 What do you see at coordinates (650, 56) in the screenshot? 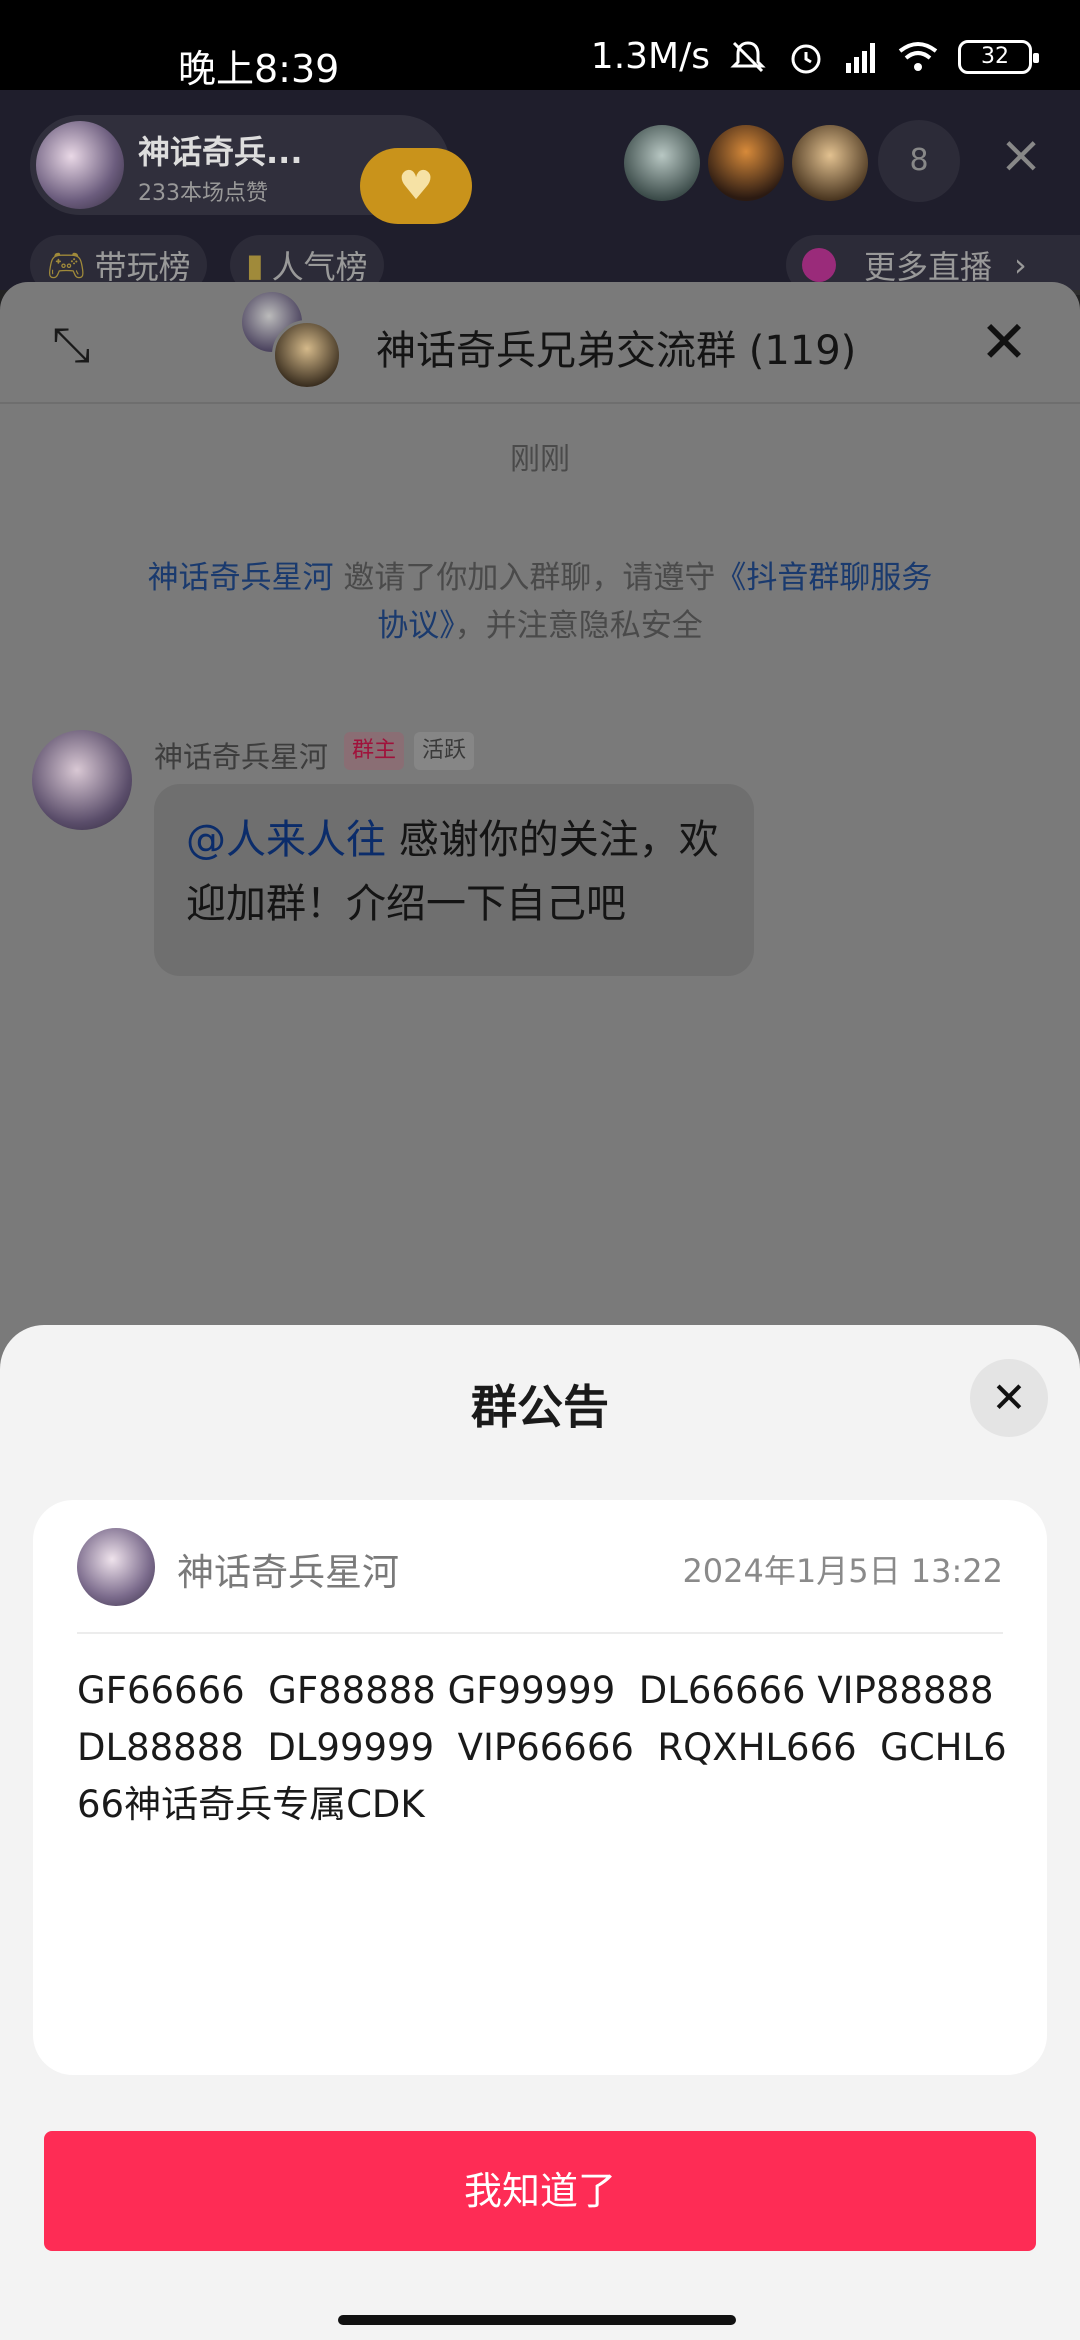
I see `network-speed: 1.3M/s` at bounding box center [650, 56].